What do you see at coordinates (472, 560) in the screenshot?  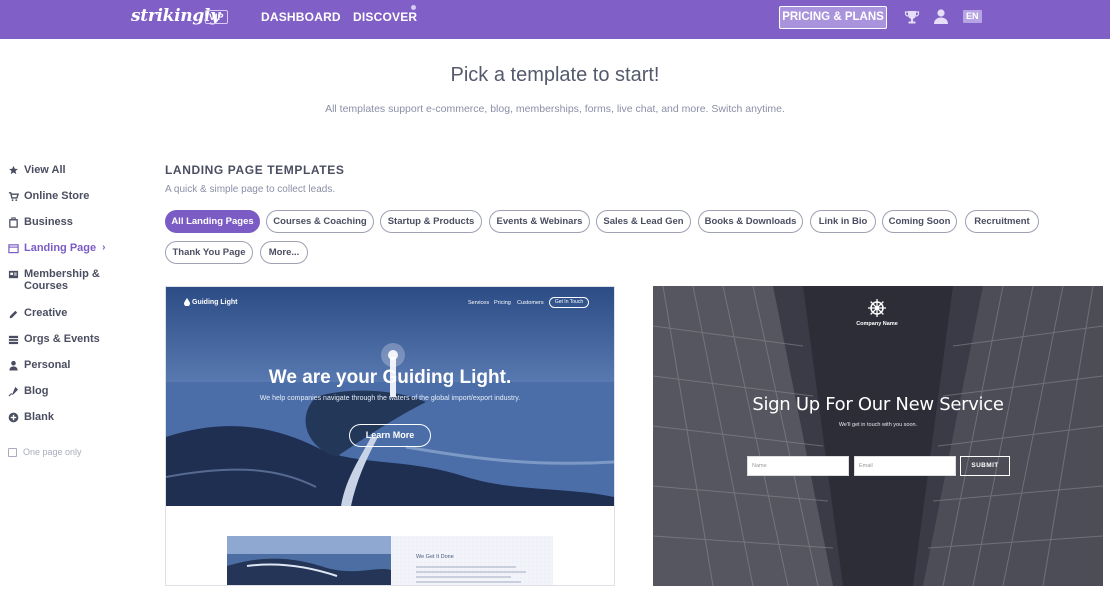 I see `template-lower-panel` at bounding box center [472, 560].